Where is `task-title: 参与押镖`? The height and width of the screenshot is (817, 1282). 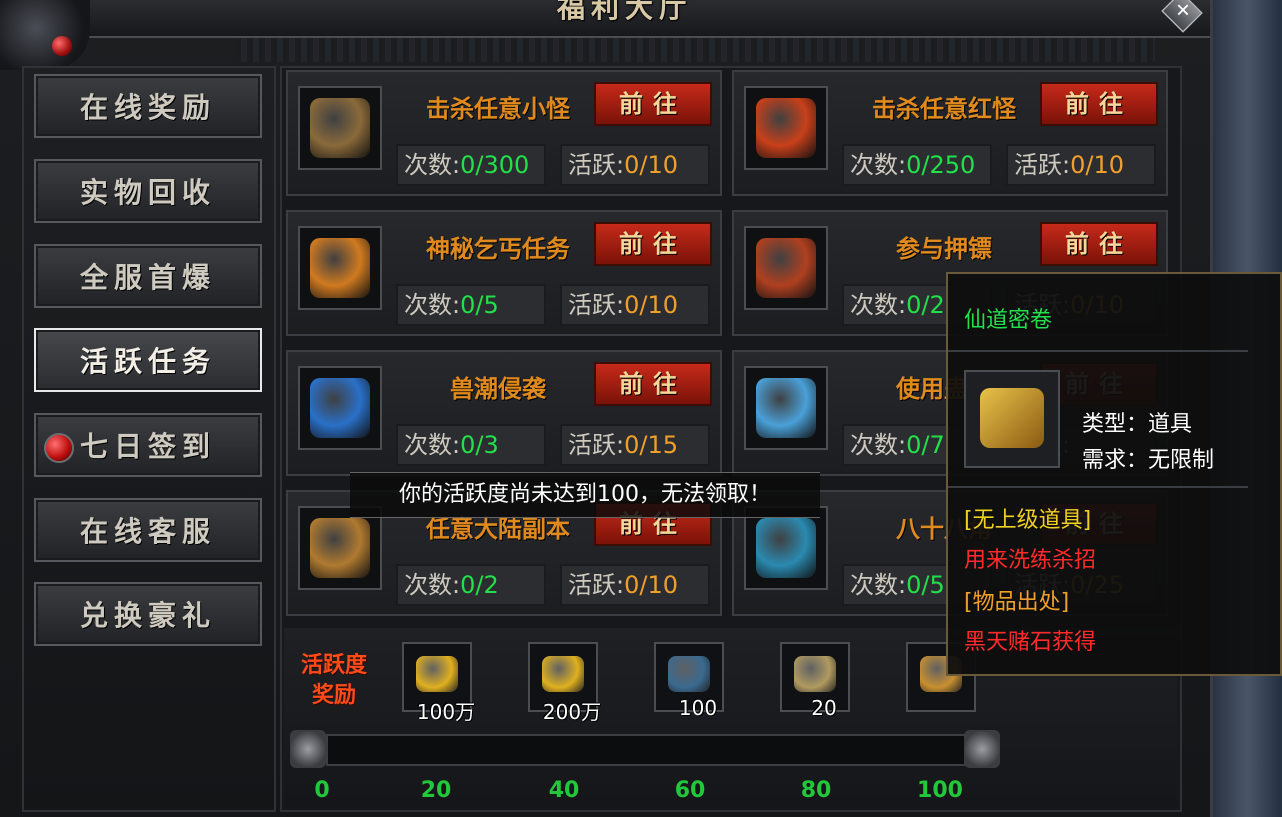 task-title: 参与押镖 is located at coordinates (944, 248).